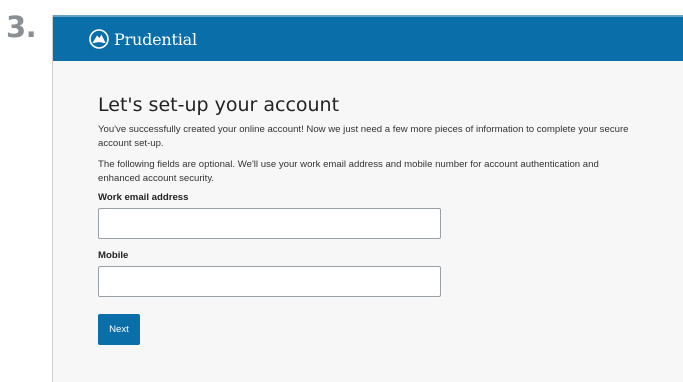  Describe the element at coordinates (269, 223) in the screenshot. I see `work-email-input` at that location.